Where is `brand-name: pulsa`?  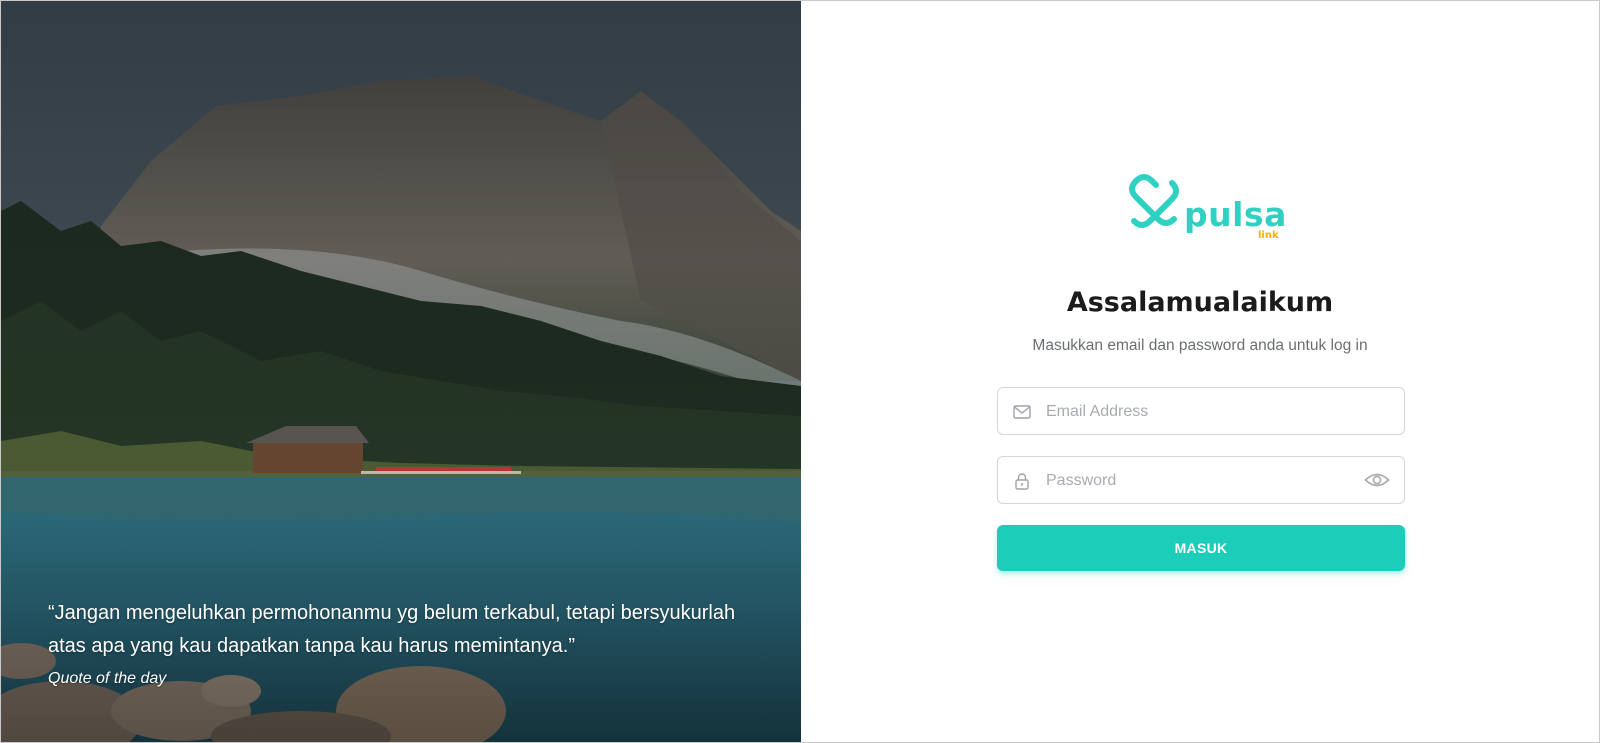 brand-name: pulsa is located at coordinates (1235, 214).